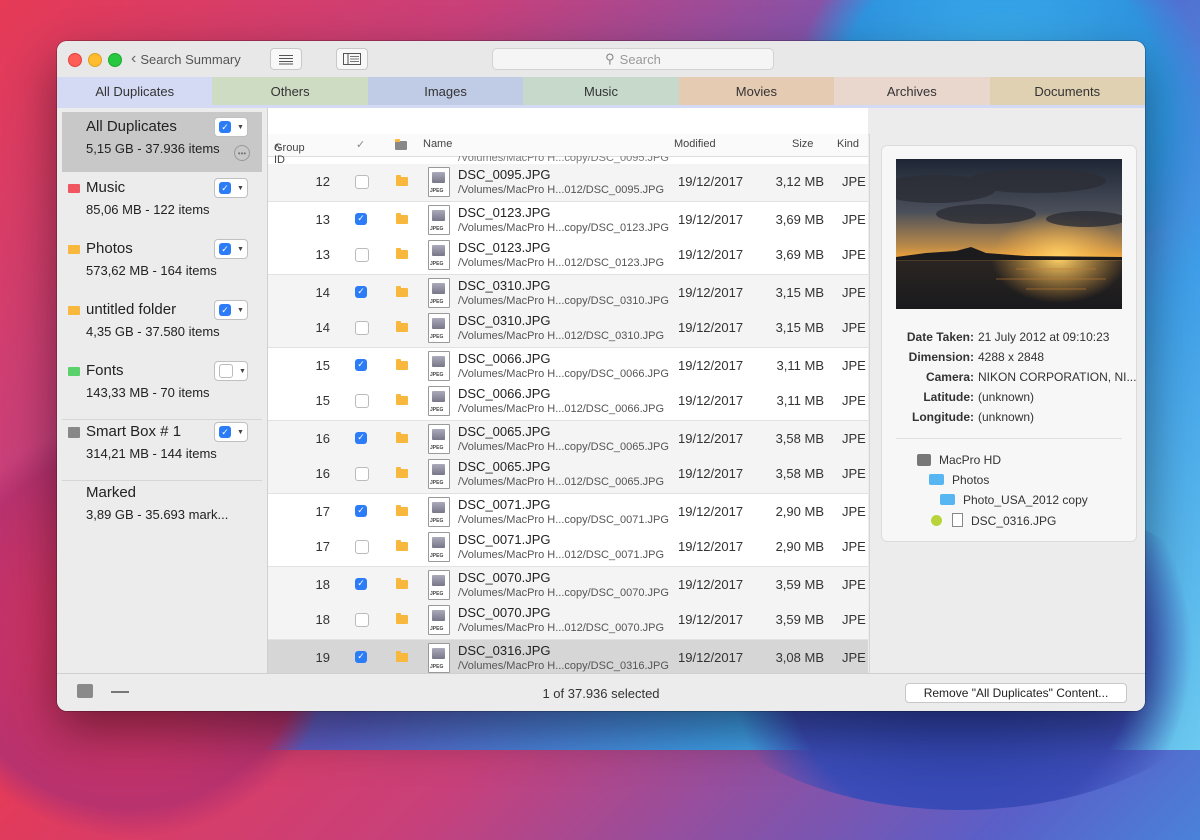  What do you see at coordinates (352, 59) in the screenshot?
I see `detail-view-button` at bounding box center [352, 59].